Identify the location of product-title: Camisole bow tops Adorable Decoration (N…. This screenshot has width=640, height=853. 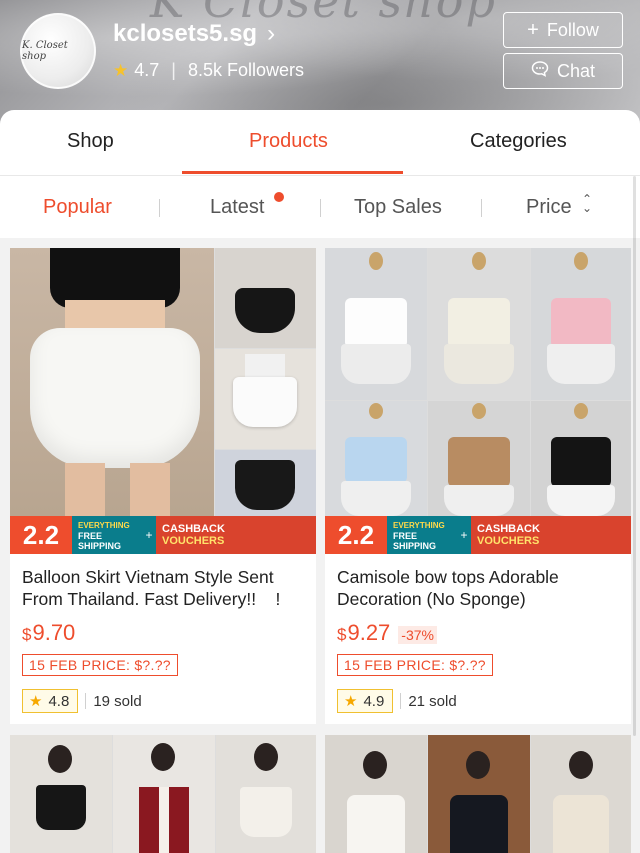
(448, 588).